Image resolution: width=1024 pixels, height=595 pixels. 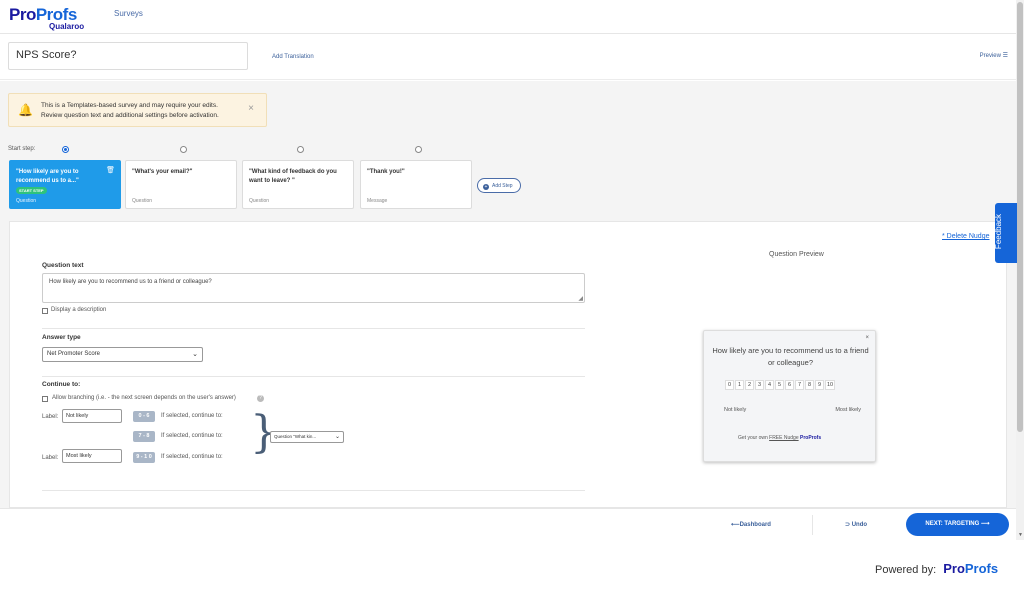 I want to click on feedback-tab: Feedback, so click(x=1005, y=233).